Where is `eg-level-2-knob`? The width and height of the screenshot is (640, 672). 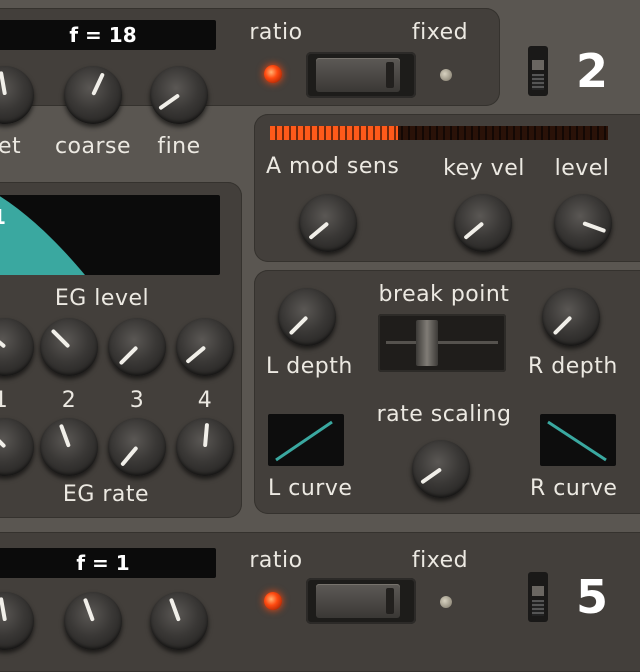
eg-level-2-knob is located at coordinates (69, 347).